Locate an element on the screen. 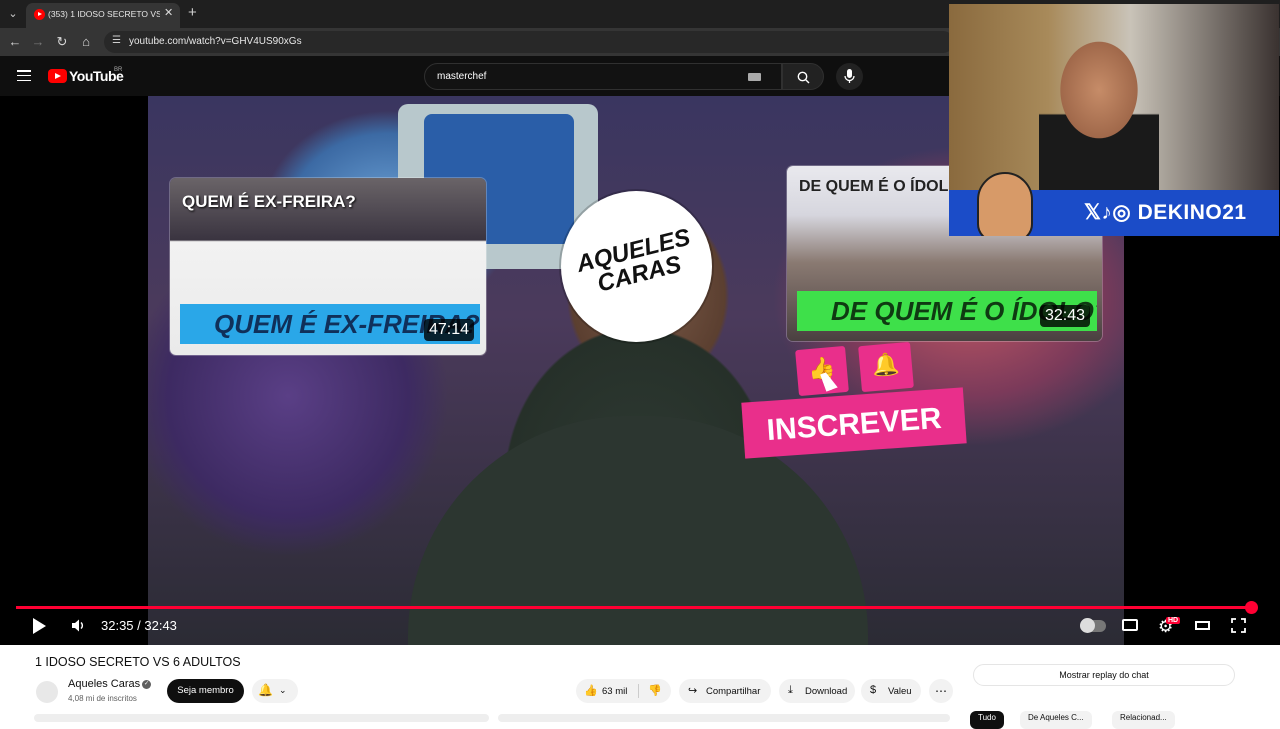 This screenshot has width=1280, height=729. like-dislike-group: 👍 63 mil 👎 is located at coordinates (623, 691).